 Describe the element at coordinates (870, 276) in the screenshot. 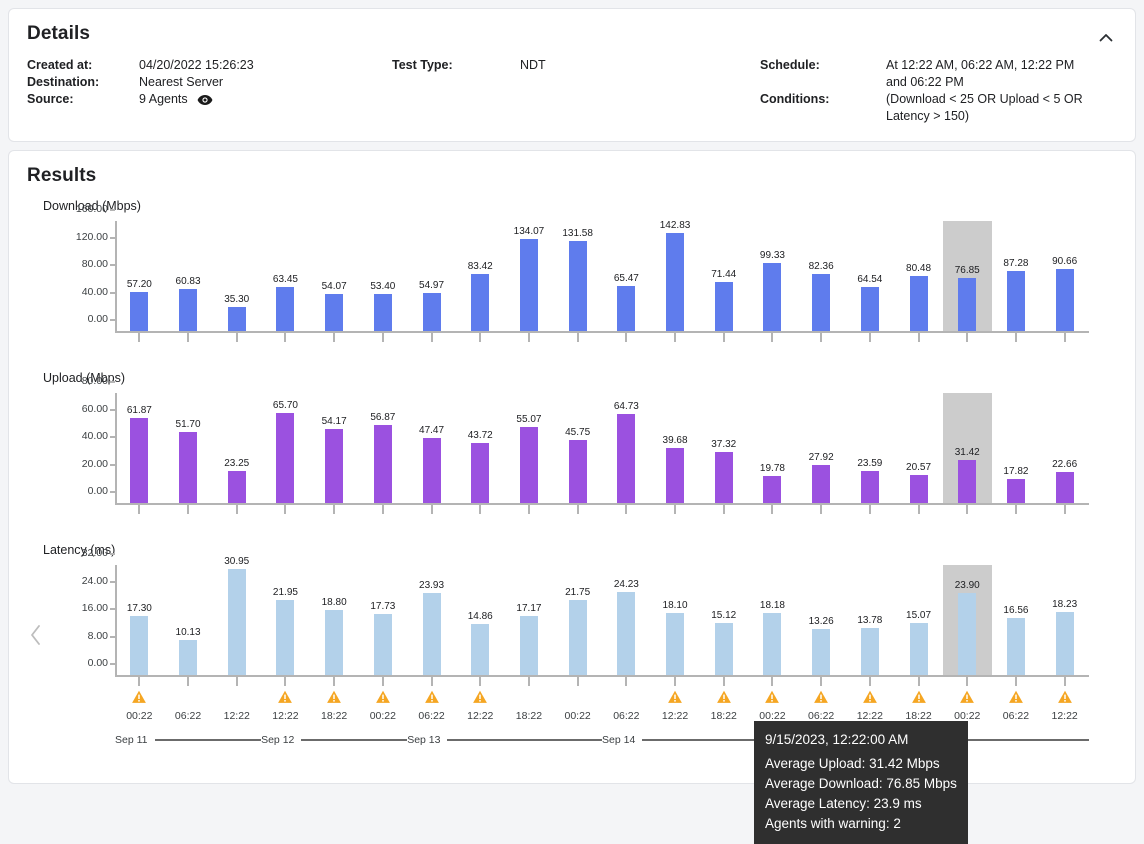

I see `bar-slot: 64.54` at that location.